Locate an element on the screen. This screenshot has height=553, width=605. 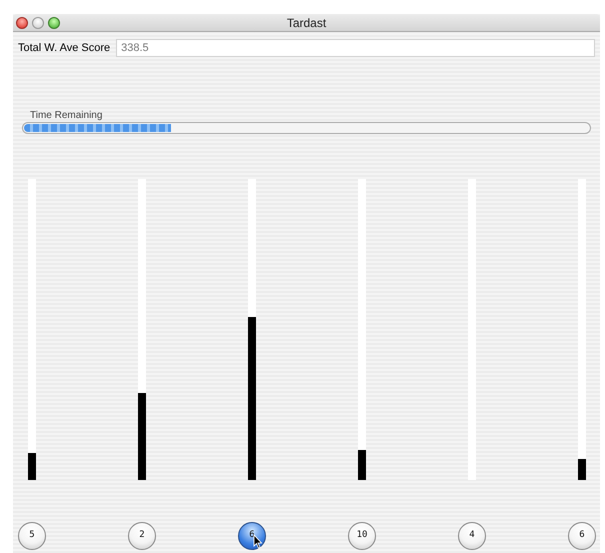
round-button: 4 is located at coordinates (472, 536).